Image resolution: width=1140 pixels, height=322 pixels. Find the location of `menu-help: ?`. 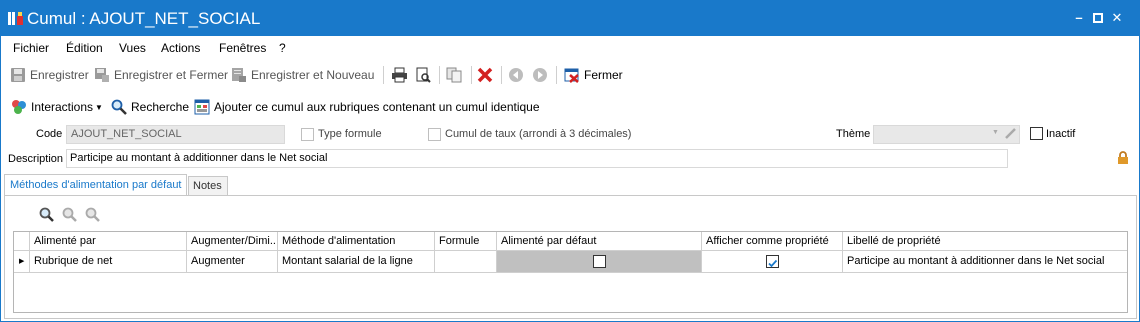

menu-help: ? is located at coordinates (282, 48).